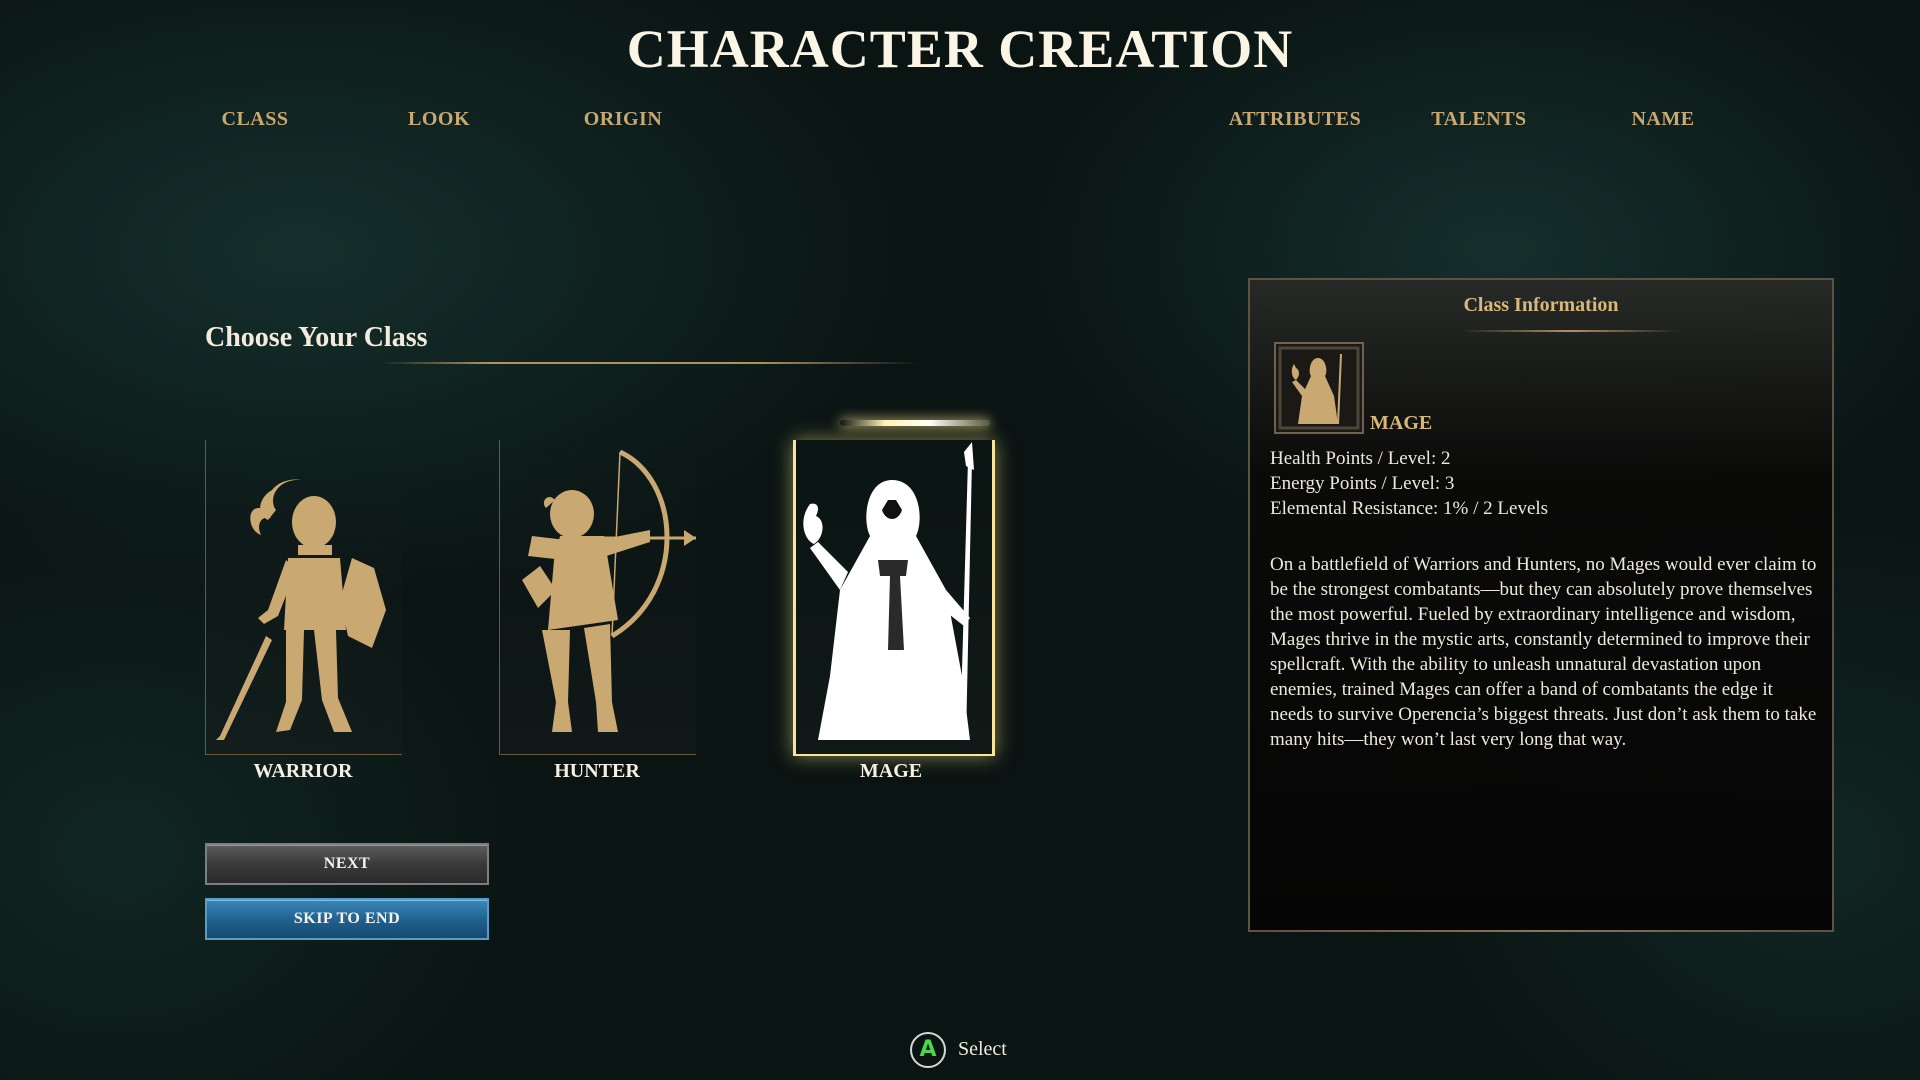  Describe the element at coordinates (1409, 508) in the screenshot. I see `stat-elemental-resistance: Elemental Resistance: 1% / 2 Levels` at that location.